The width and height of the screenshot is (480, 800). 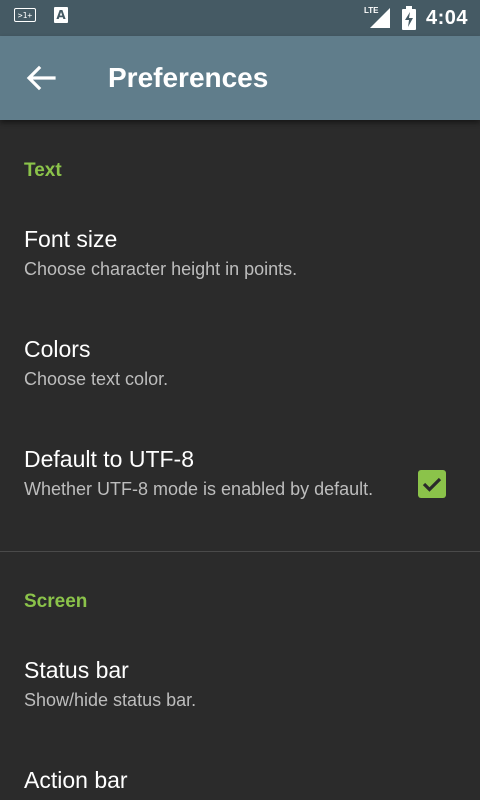 I want to click on pref-summary: Show/hide status bar., so click(x=110, y=700).